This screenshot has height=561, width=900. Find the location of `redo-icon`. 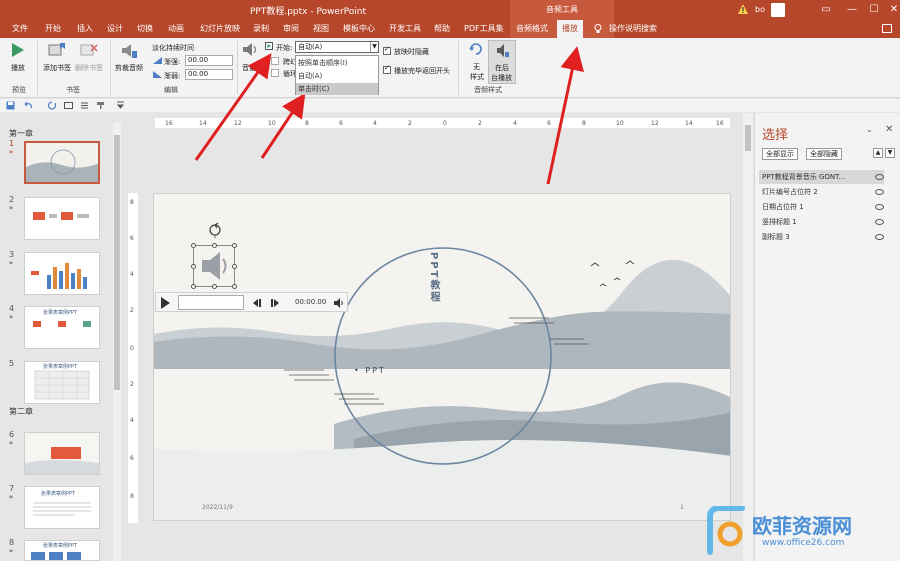

redo-icon is located at coordinates (52, 105).